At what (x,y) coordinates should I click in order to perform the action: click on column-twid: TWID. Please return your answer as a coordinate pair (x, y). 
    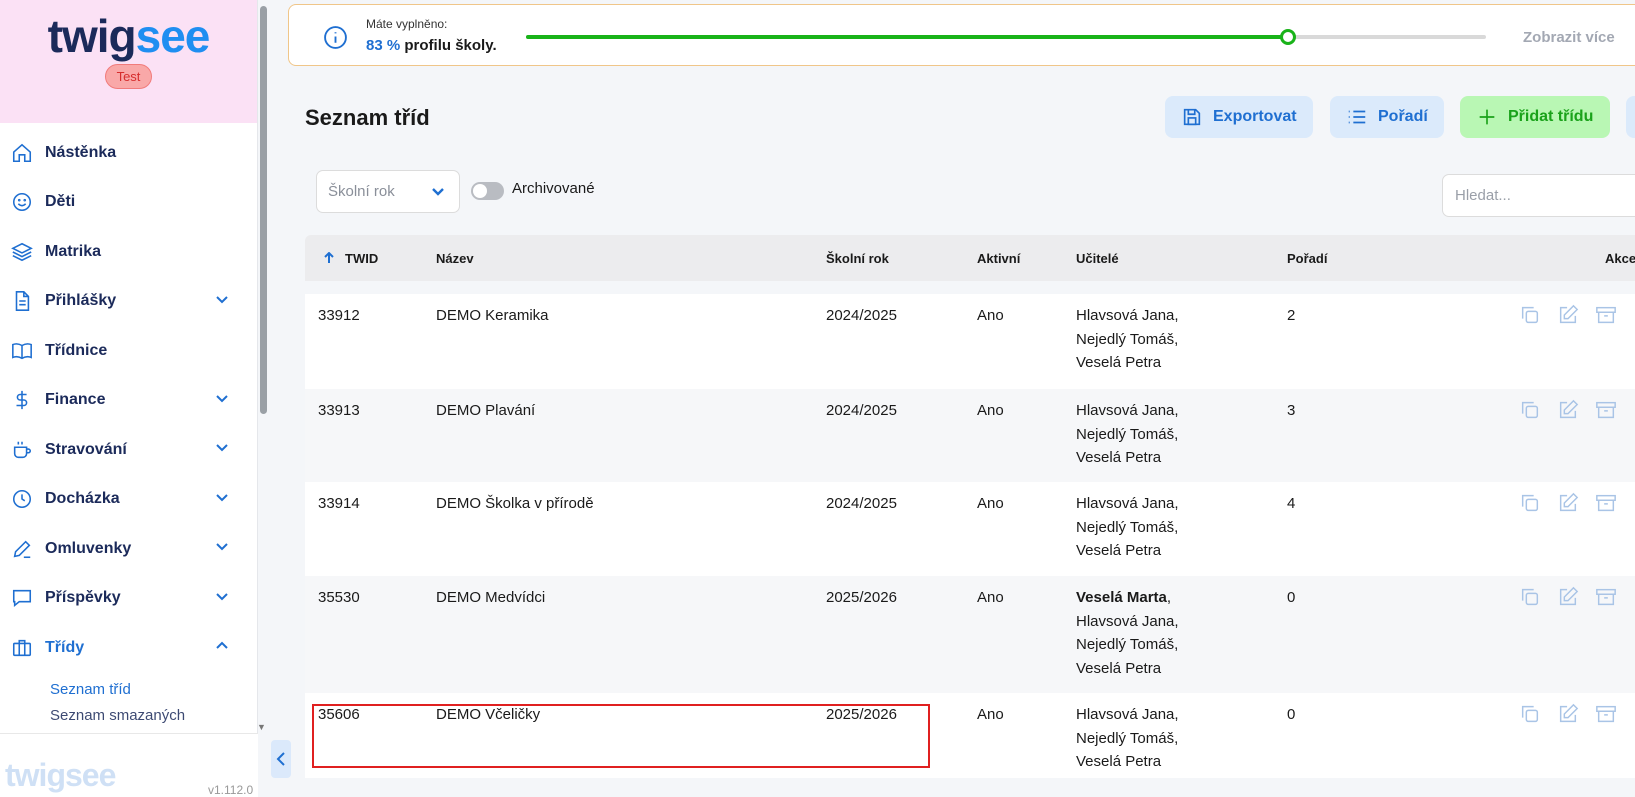
    Looking at the image, I should click on (370, 258).